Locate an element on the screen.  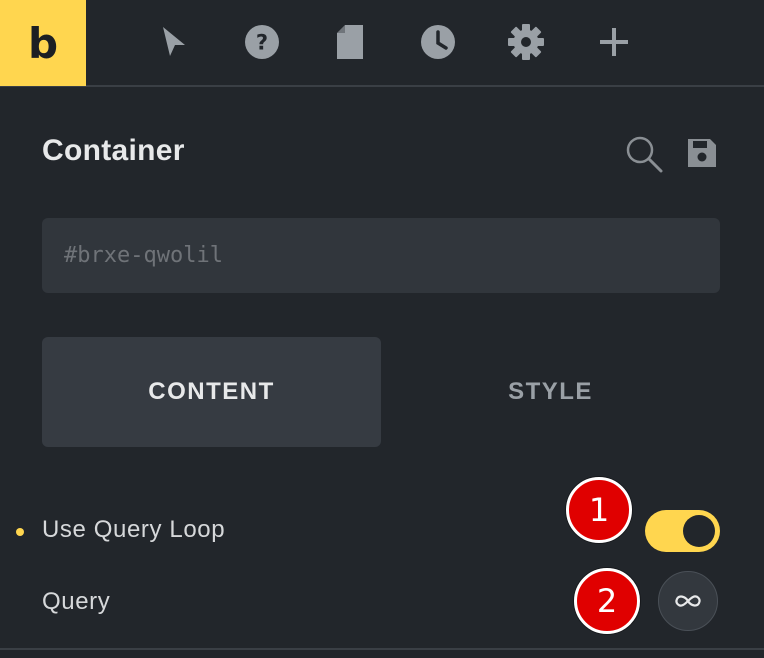
infinity-icon is located at coordinates (688, 601).